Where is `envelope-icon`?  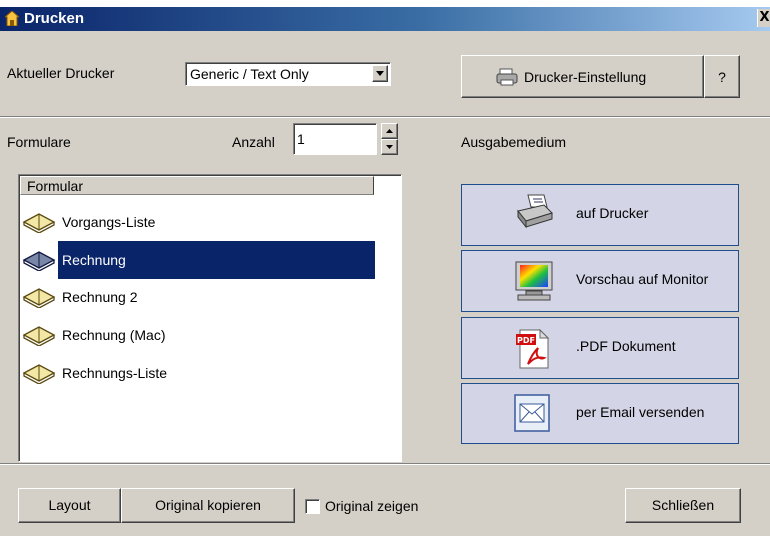
envelope-icon is located at coordinates (532, 413).